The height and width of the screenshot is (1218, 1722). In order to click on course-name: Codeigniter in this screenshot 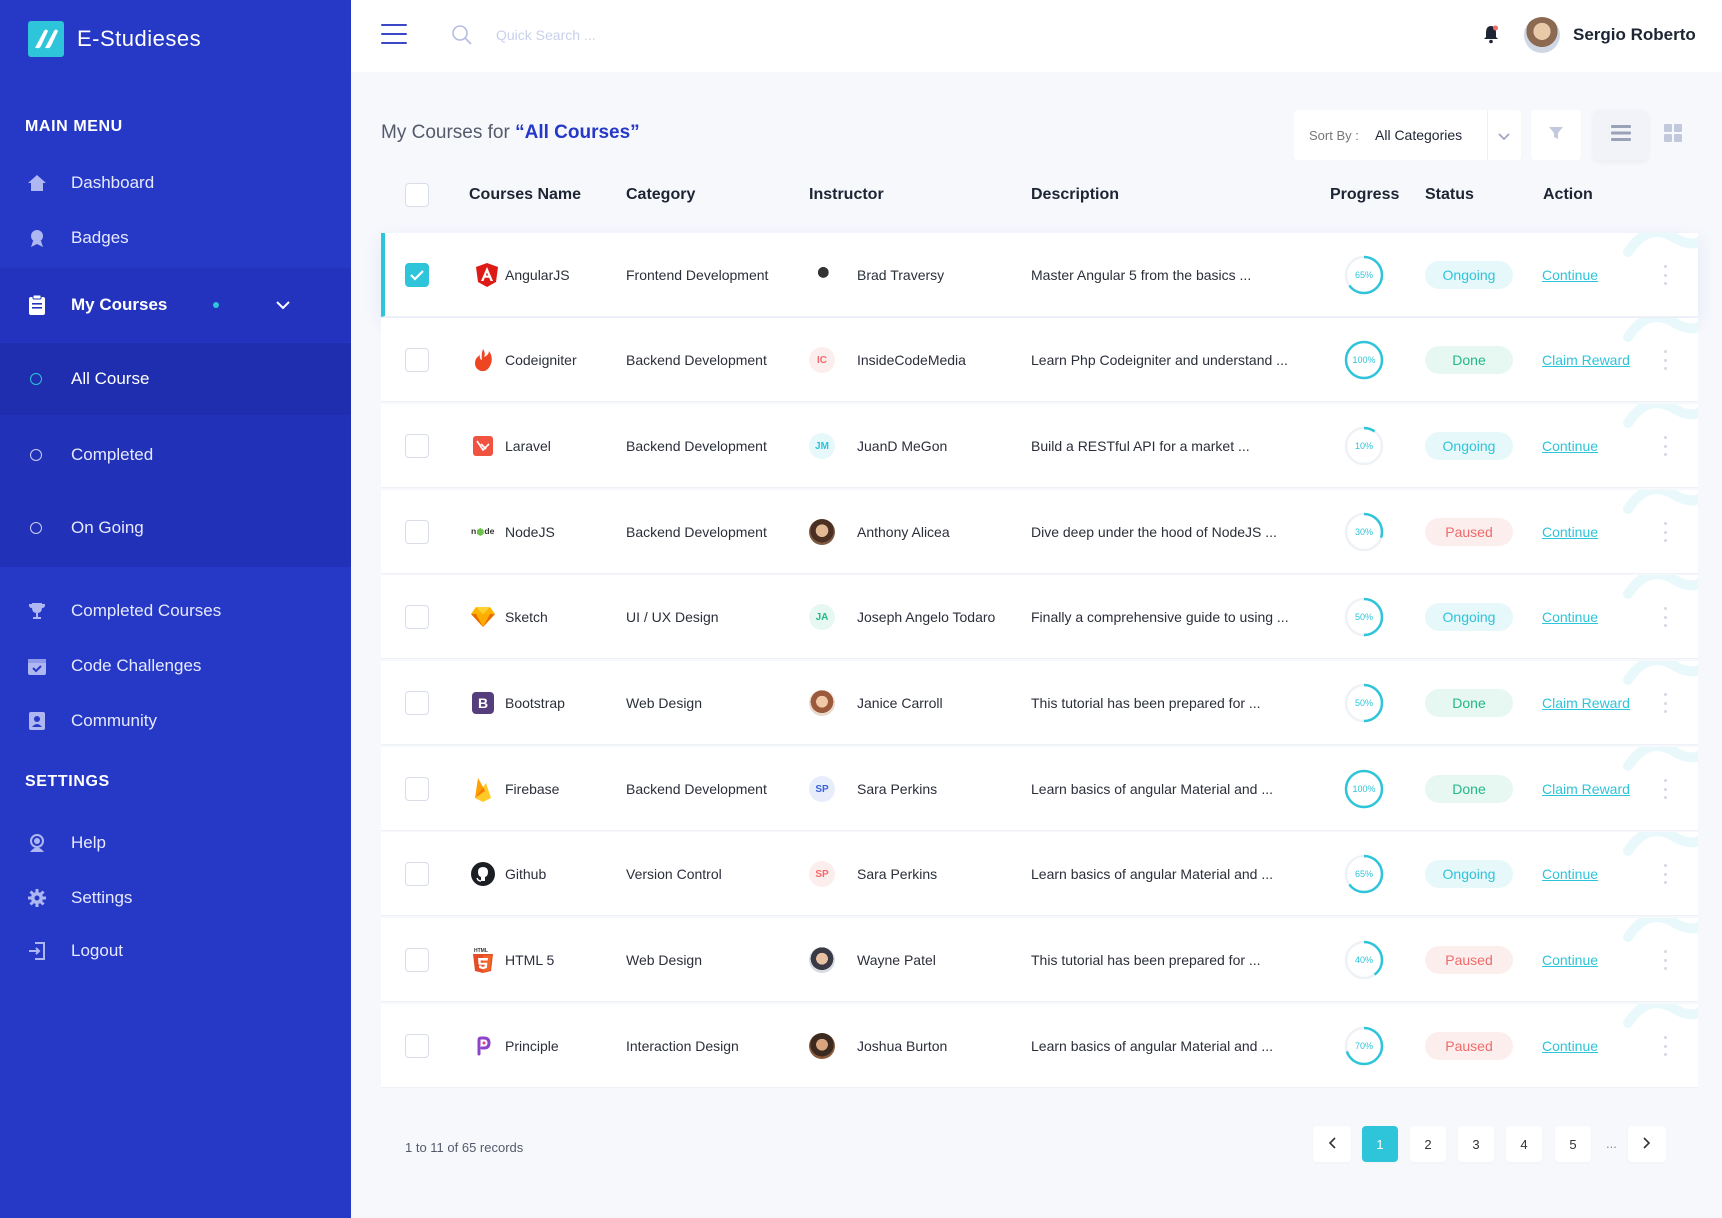, I will do `click(541, 359)`.